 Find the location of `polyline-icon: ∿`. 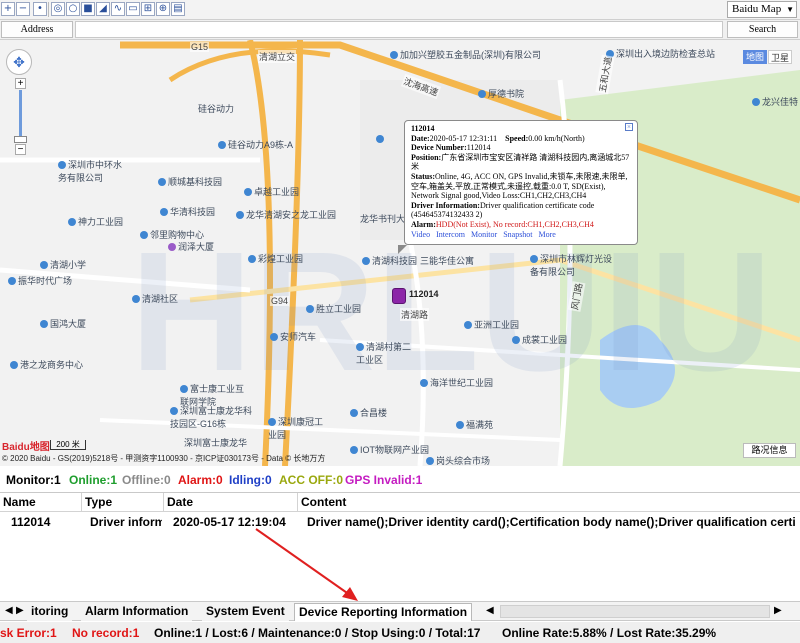

polyline-icon: ∿ is located at coordinates (118, 9).